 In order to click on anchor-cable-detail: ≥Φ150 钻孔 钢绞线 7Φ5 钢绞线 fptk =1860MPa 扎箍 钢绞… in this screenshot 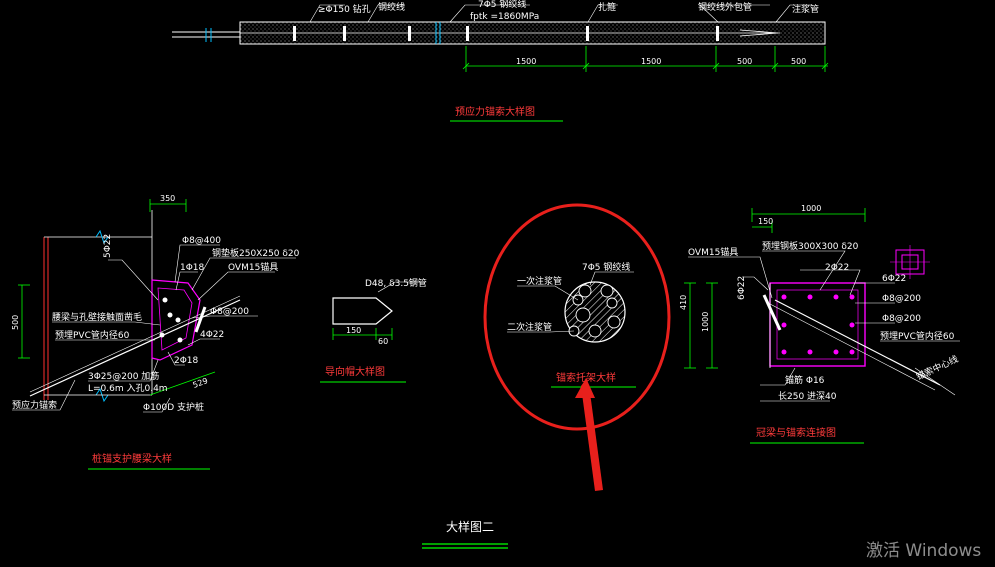, I will do `click(500, 61)`.